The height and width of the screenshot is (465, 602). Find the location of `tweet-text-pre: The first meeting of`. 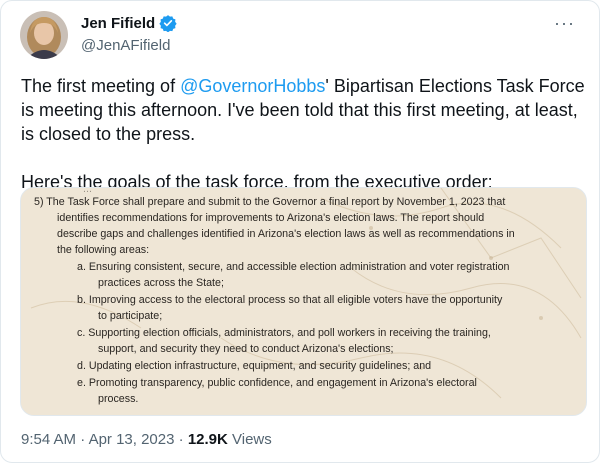

tweet-text-pre: The first meeting of is located at coordinates (101, 86).